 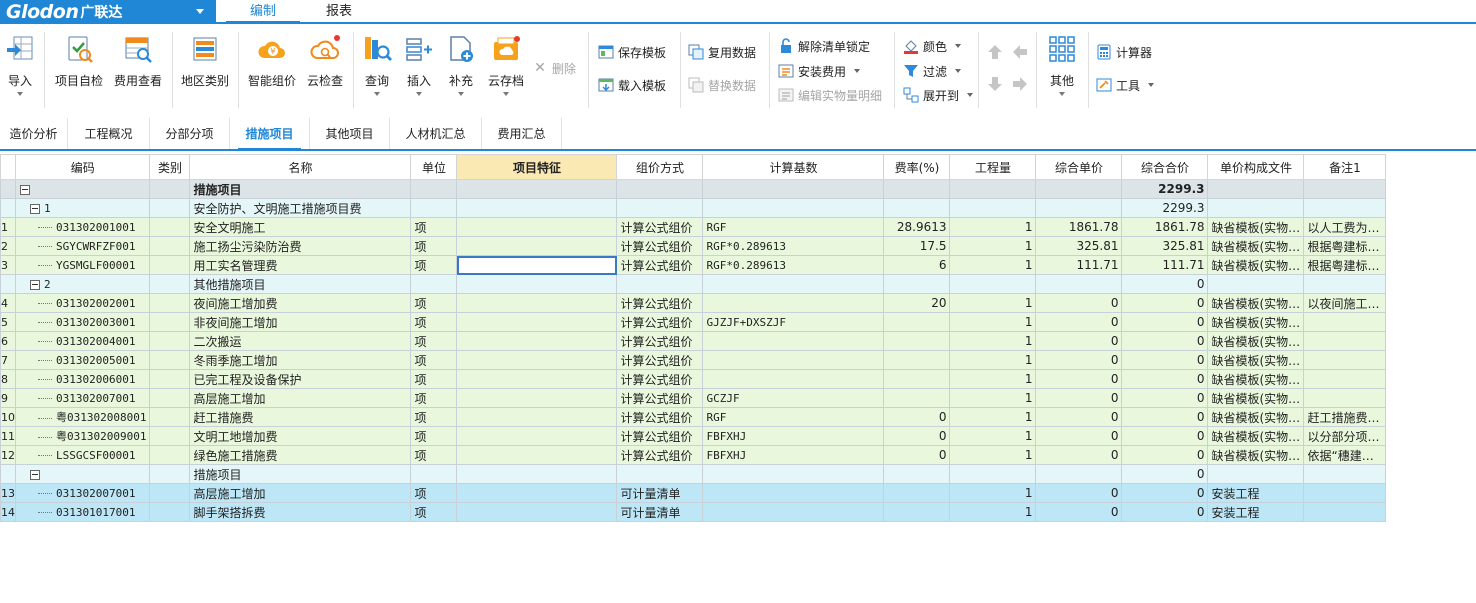 What do you see at coordinates (506, 69) in the screenshot?
I see `cloud-archive-button: 云存档` at bounding box center [506, 69].